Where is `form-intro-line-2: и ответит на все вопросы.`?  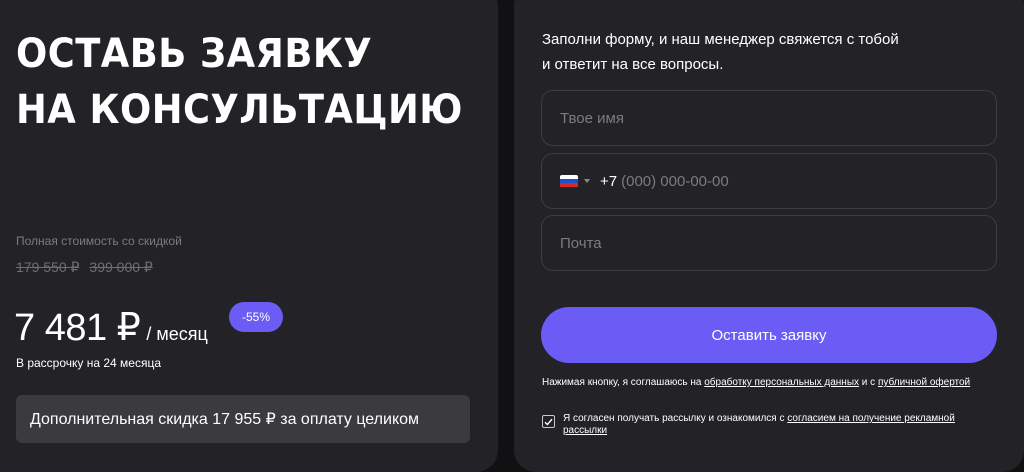 form-intro-line-2: и ответит на все вопросы. is located at coordinates (633, 64).